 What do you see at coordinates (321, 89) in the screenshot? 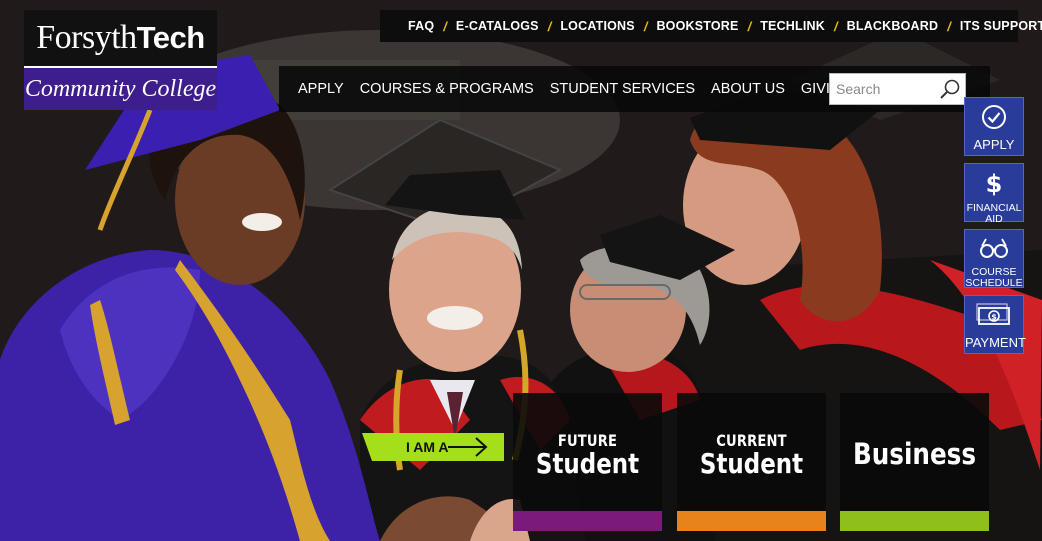
I see `nav-item-apply: APPLY` at bounding box center [321, 89].